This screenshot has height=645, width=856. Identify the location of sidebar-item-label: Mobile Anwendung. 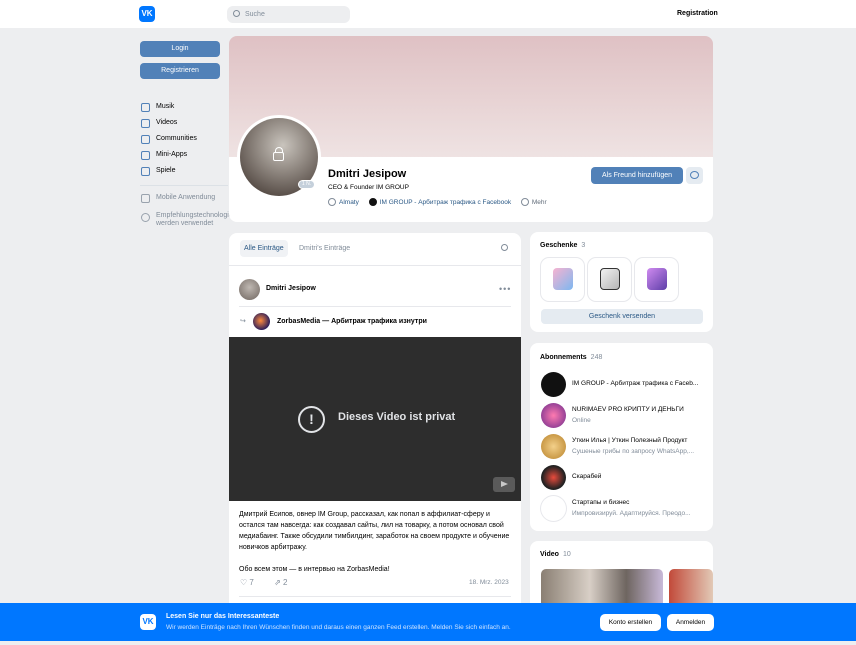
(186, 197).